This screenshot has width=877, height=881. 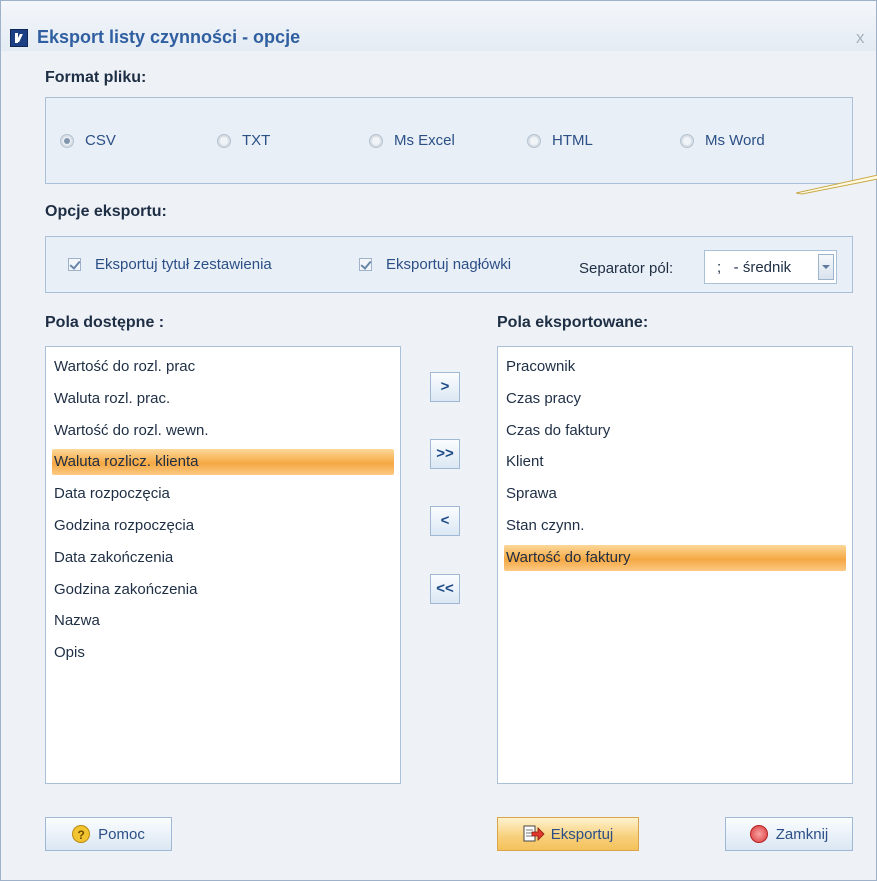 I want to click on close-button: Zamknij, so click(x=789, y=834).